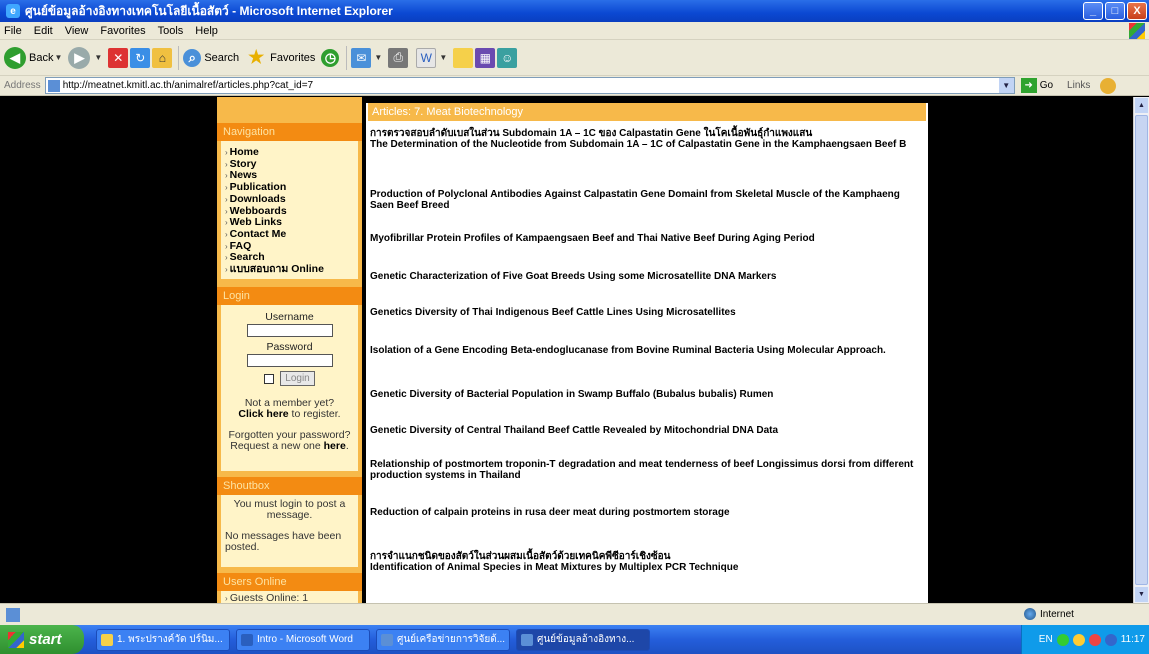  I want to click on back-button: ◀ Back ▼, so click(33, 57).